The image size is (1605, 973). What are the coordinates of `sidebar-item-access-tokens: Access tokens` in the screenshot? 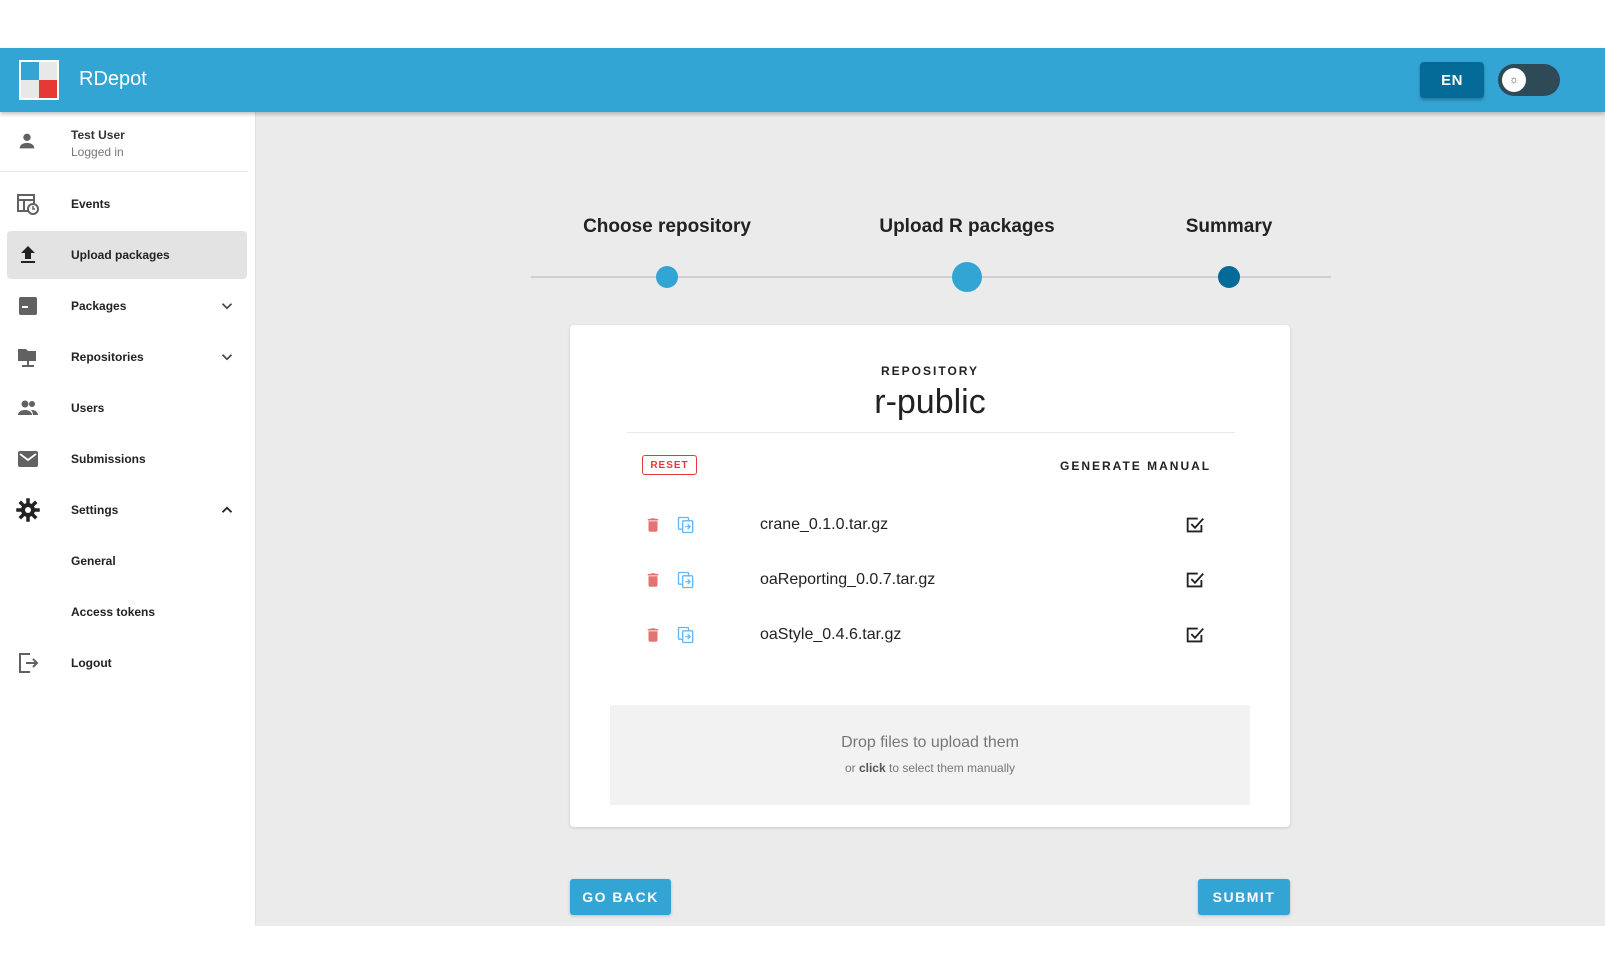 It's located at (127, 612).